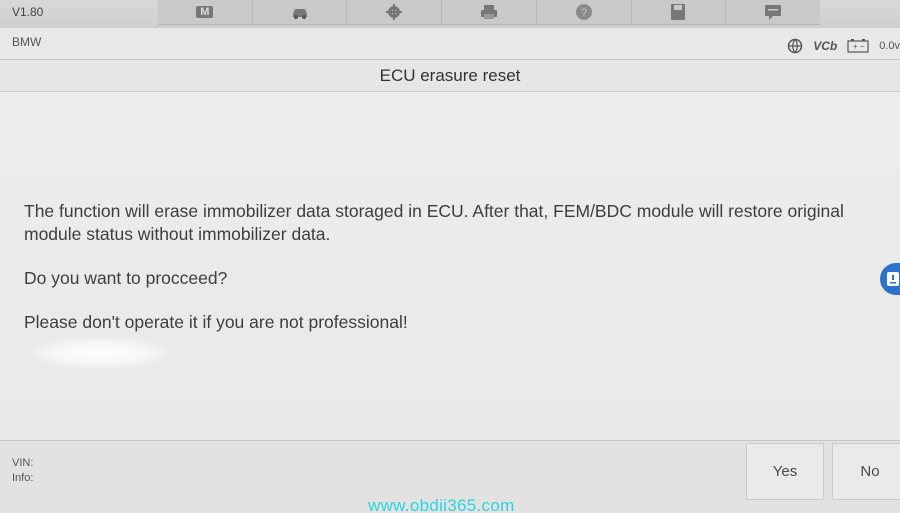 The image size is (900, 513). I want to click on home-m-button: M, so click(205, 12).